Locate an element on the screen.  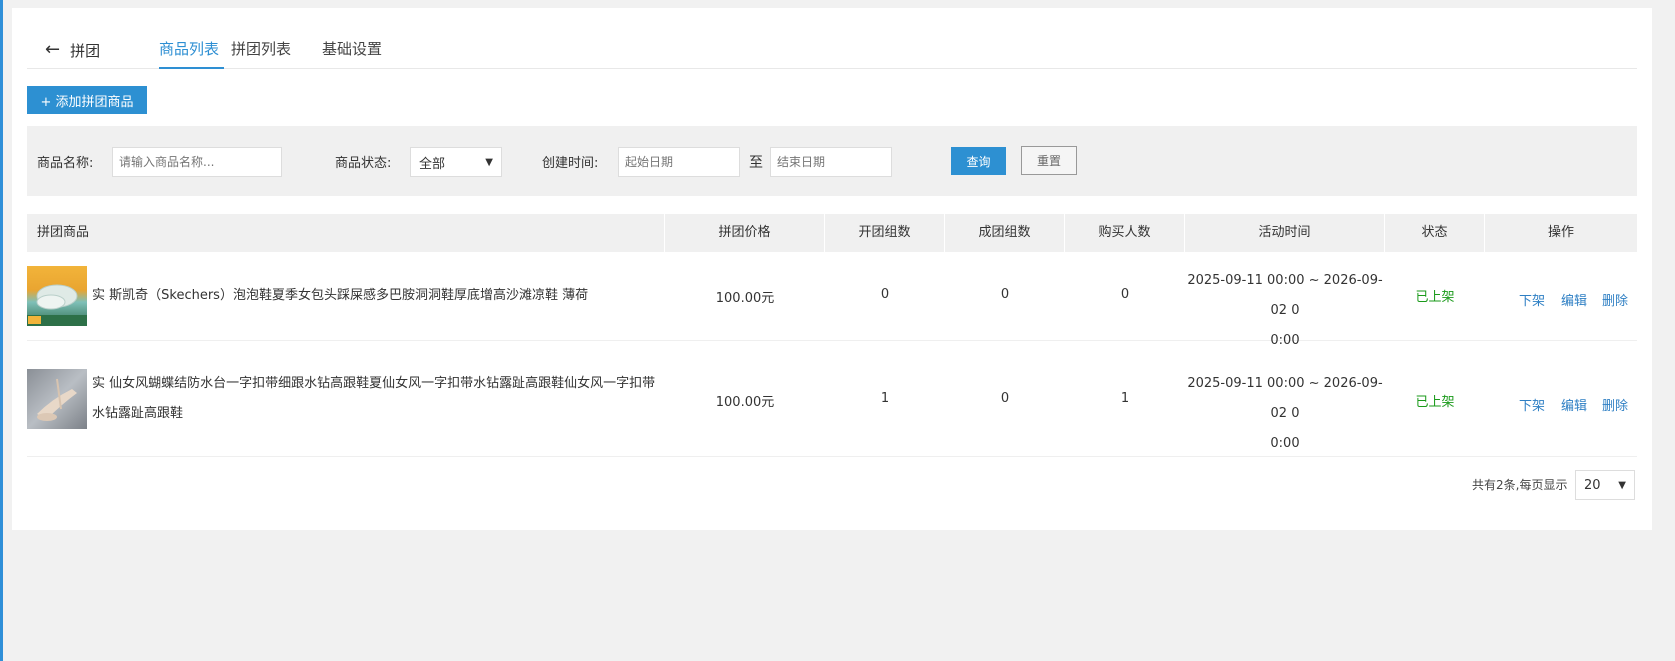
col-buyers: 购买人数 is located at coordinates (1125, 233).